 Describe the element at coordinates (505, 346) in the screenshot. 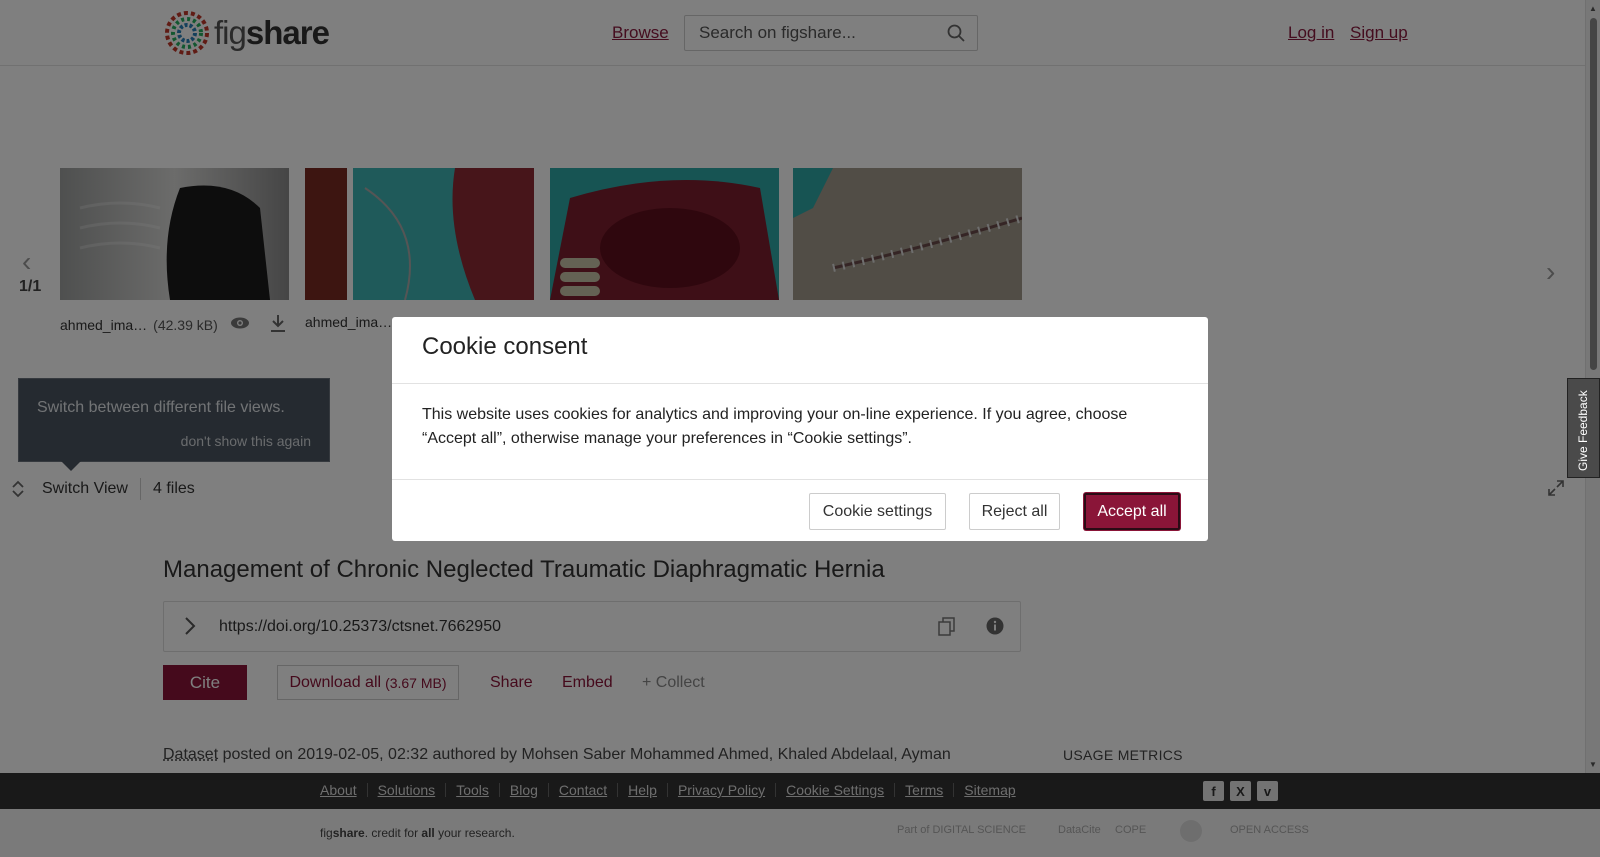

I see `dialog-title: Cookie consent` at that location.